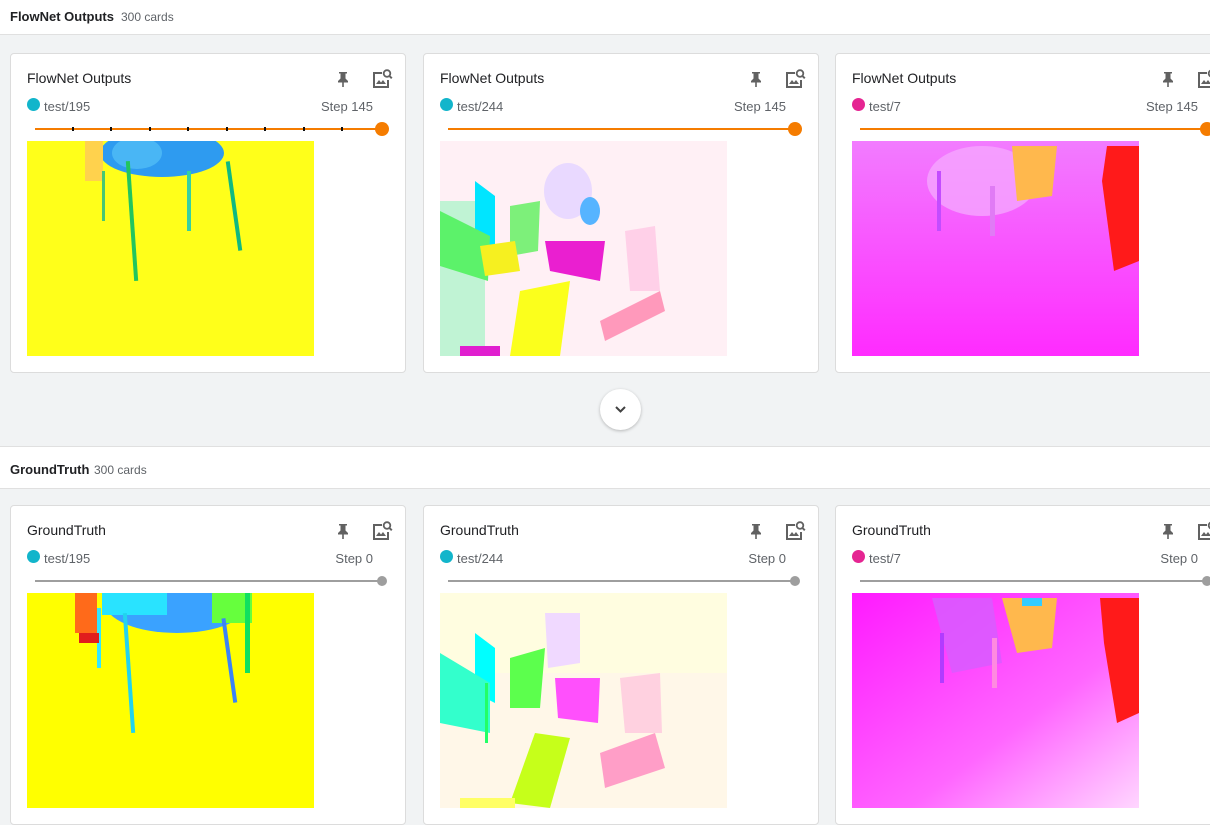 This screenshot has width=1210, height=825. Describe the element at coordinates (50, 469) in the screenshot. I see `section-title: GroundTruth` at that location.